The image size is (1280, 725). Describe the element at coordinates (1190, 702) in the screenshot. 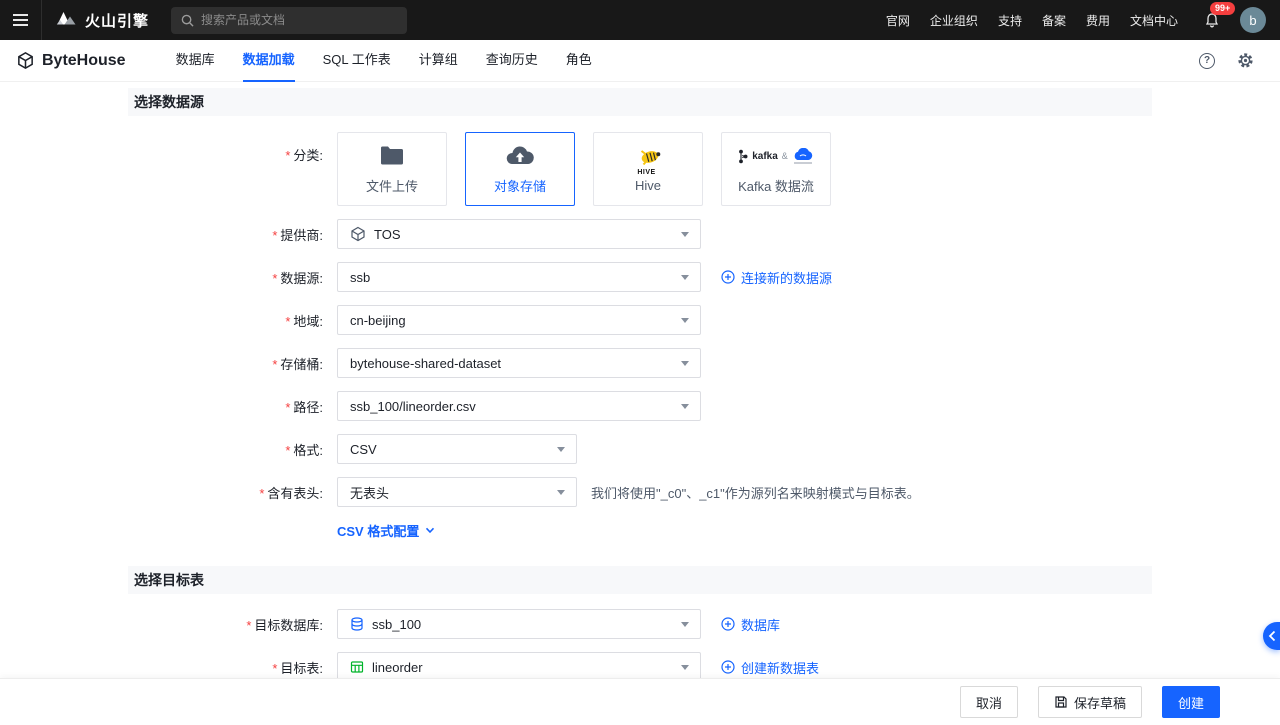

I see `create-button: 创建` at that location.